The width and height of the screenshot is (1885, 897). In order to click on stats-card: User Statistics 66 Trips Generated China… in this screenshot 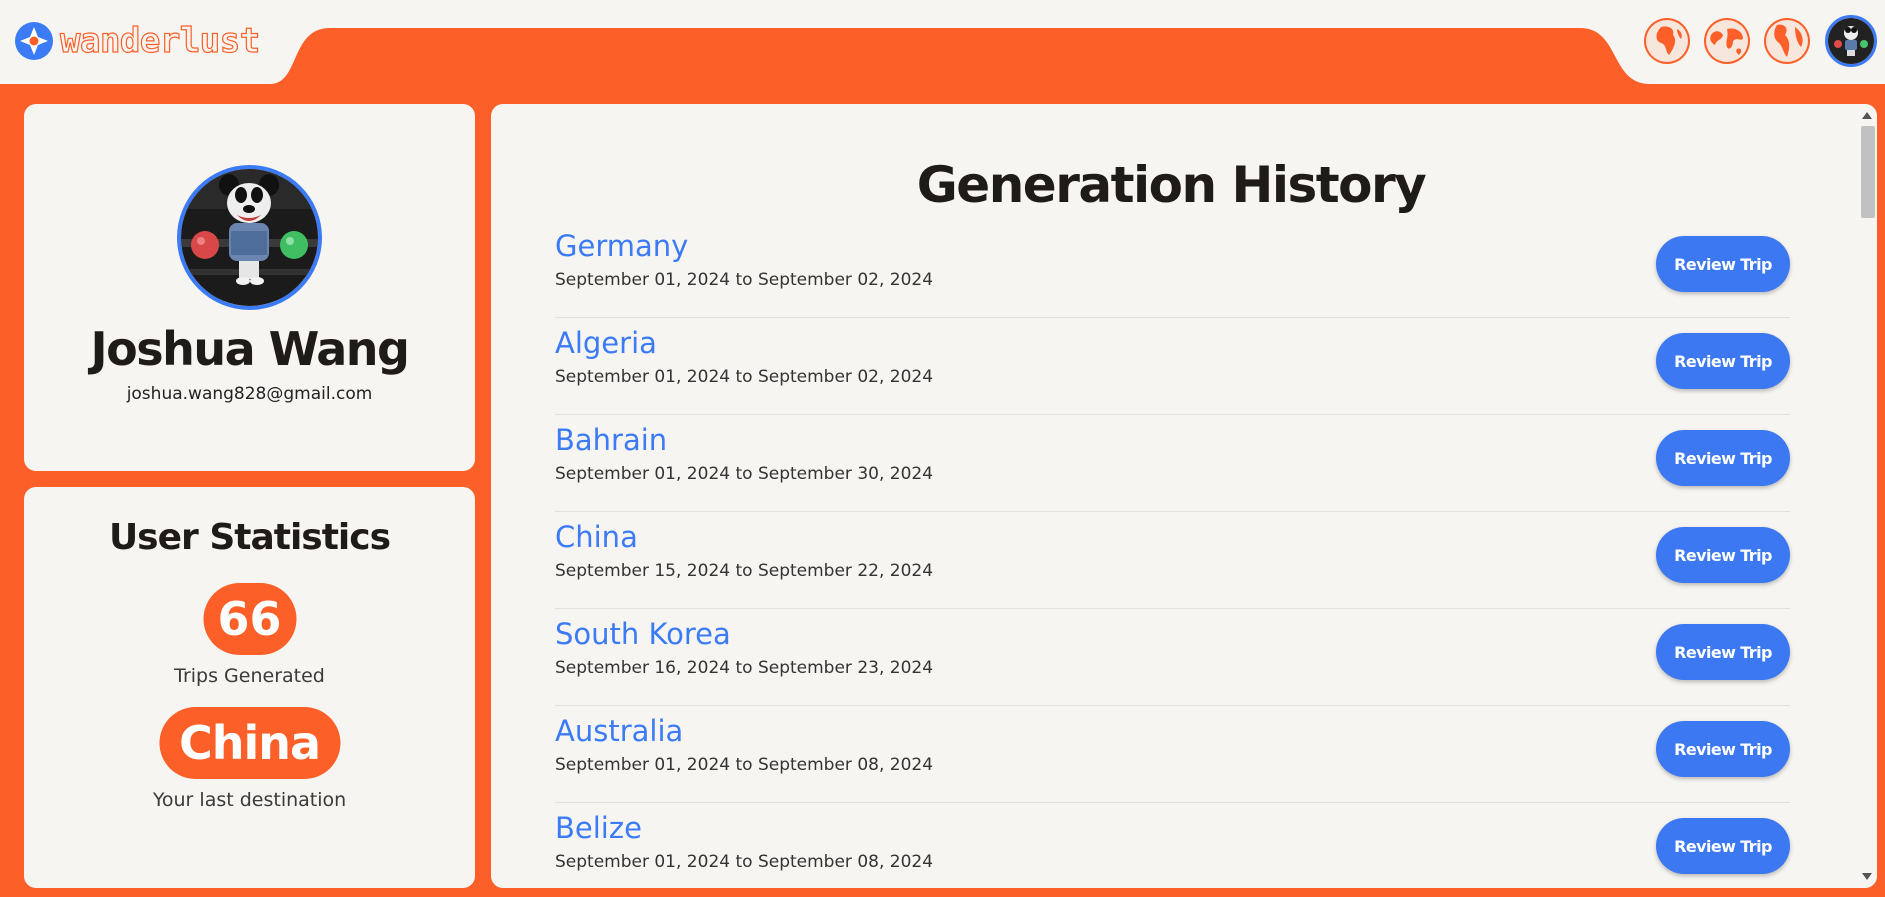, I will do `click(249, 687)`.